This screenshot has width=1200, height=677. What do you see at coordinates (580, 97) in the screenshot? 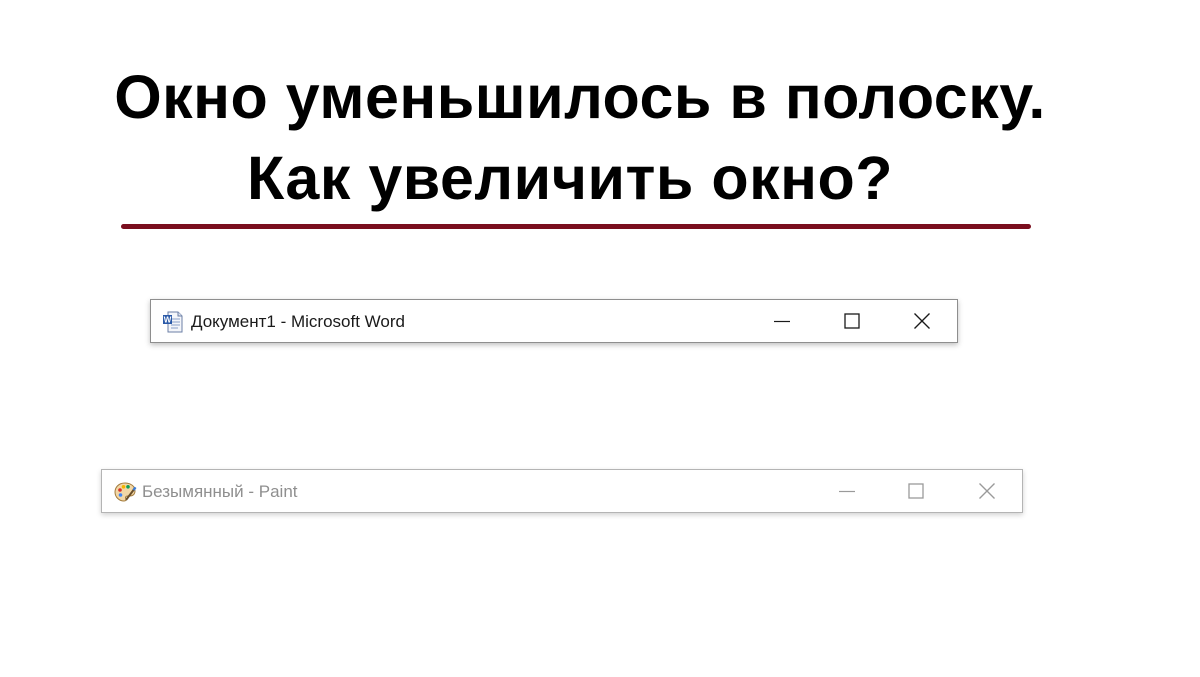
I see `headline-line-1: Окно уменьшилось в полоску.` at bounding box center [580, 97].